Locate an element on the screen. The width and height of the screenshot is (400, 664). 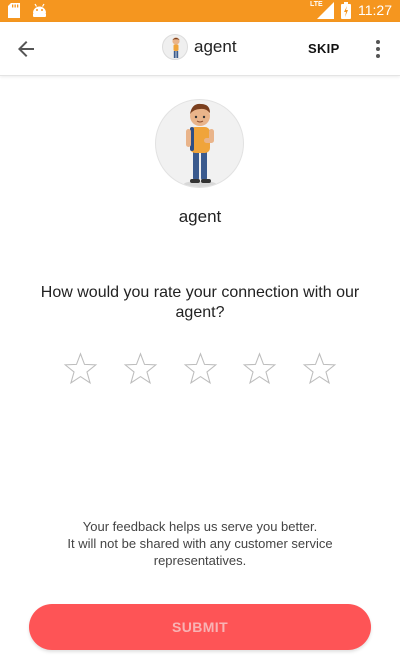
toolbar-title: agent is located at coordinates (215, 46).